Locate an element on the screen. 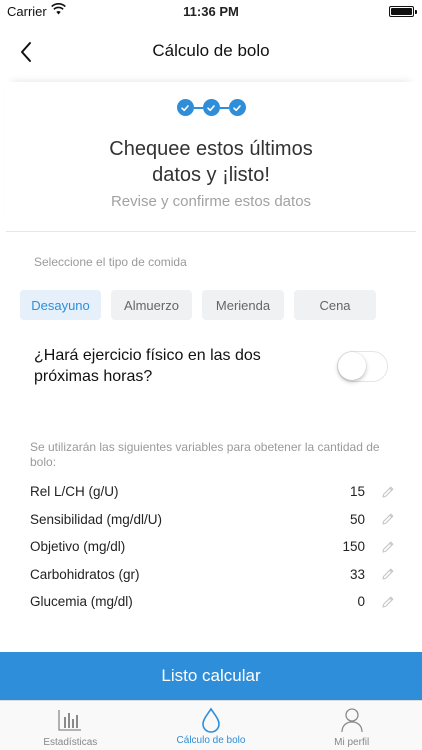  variable-label: Rel L/CH (g/U) is located at coordinates (74, 492).